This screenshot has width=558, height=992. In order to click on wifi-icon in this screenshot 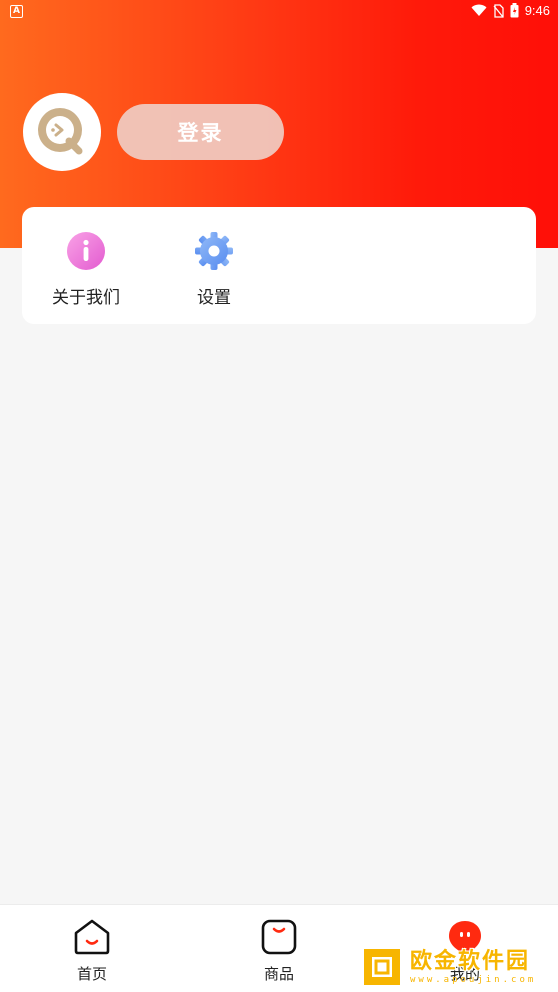, I will do `click(479, 10)`.